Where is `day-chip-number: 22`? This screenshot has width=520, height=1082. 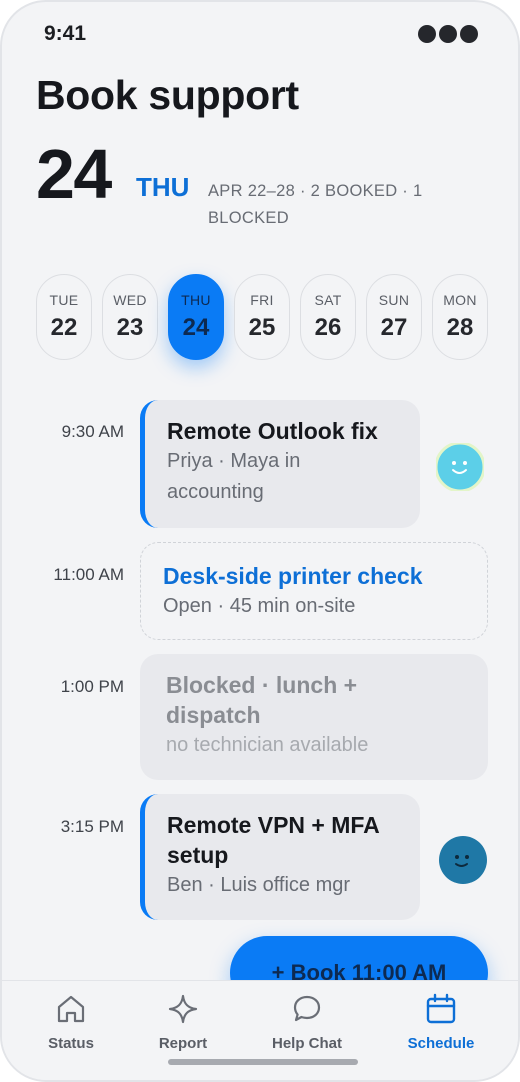
day-chip-number: 22 is located at coordinates (64, 327).